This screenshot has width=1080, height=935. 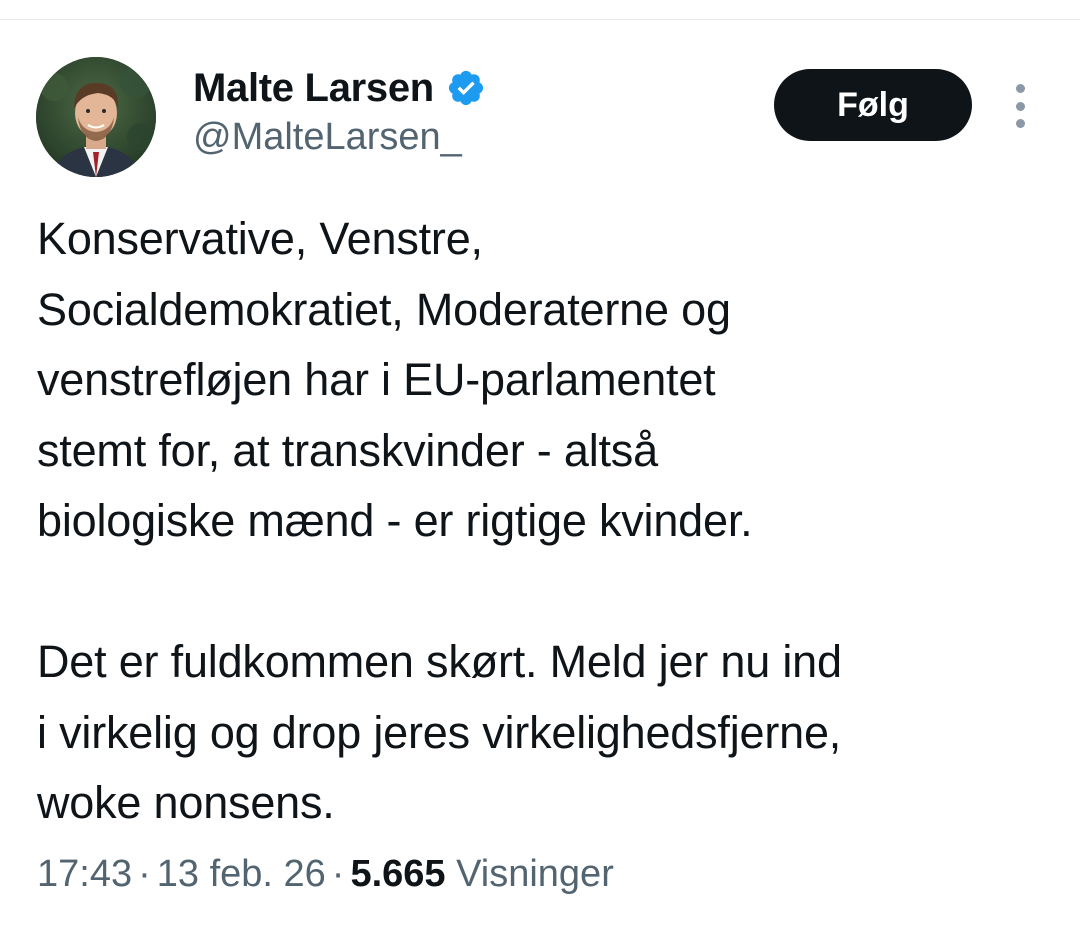 I want to click on avatar, so click(x=96, y=117).